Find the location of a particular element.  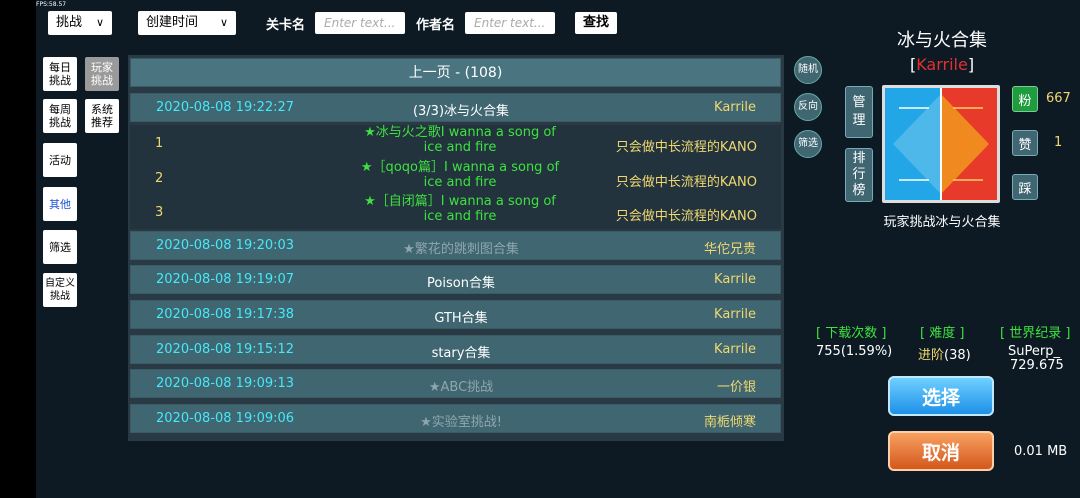

table-row: 2020-08-08 19:17:38 GTH合集 Karrile is located at coordinates (455, 314).